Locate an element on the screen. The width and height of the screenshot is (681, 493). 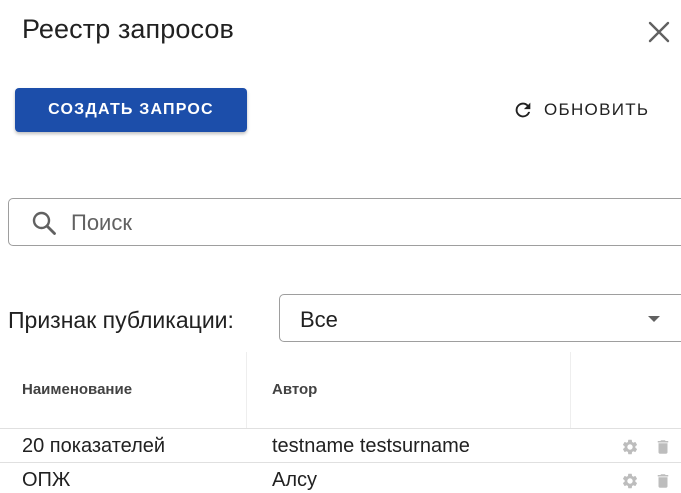
publication-filter-value: Все is located at coordinates (319, 319).